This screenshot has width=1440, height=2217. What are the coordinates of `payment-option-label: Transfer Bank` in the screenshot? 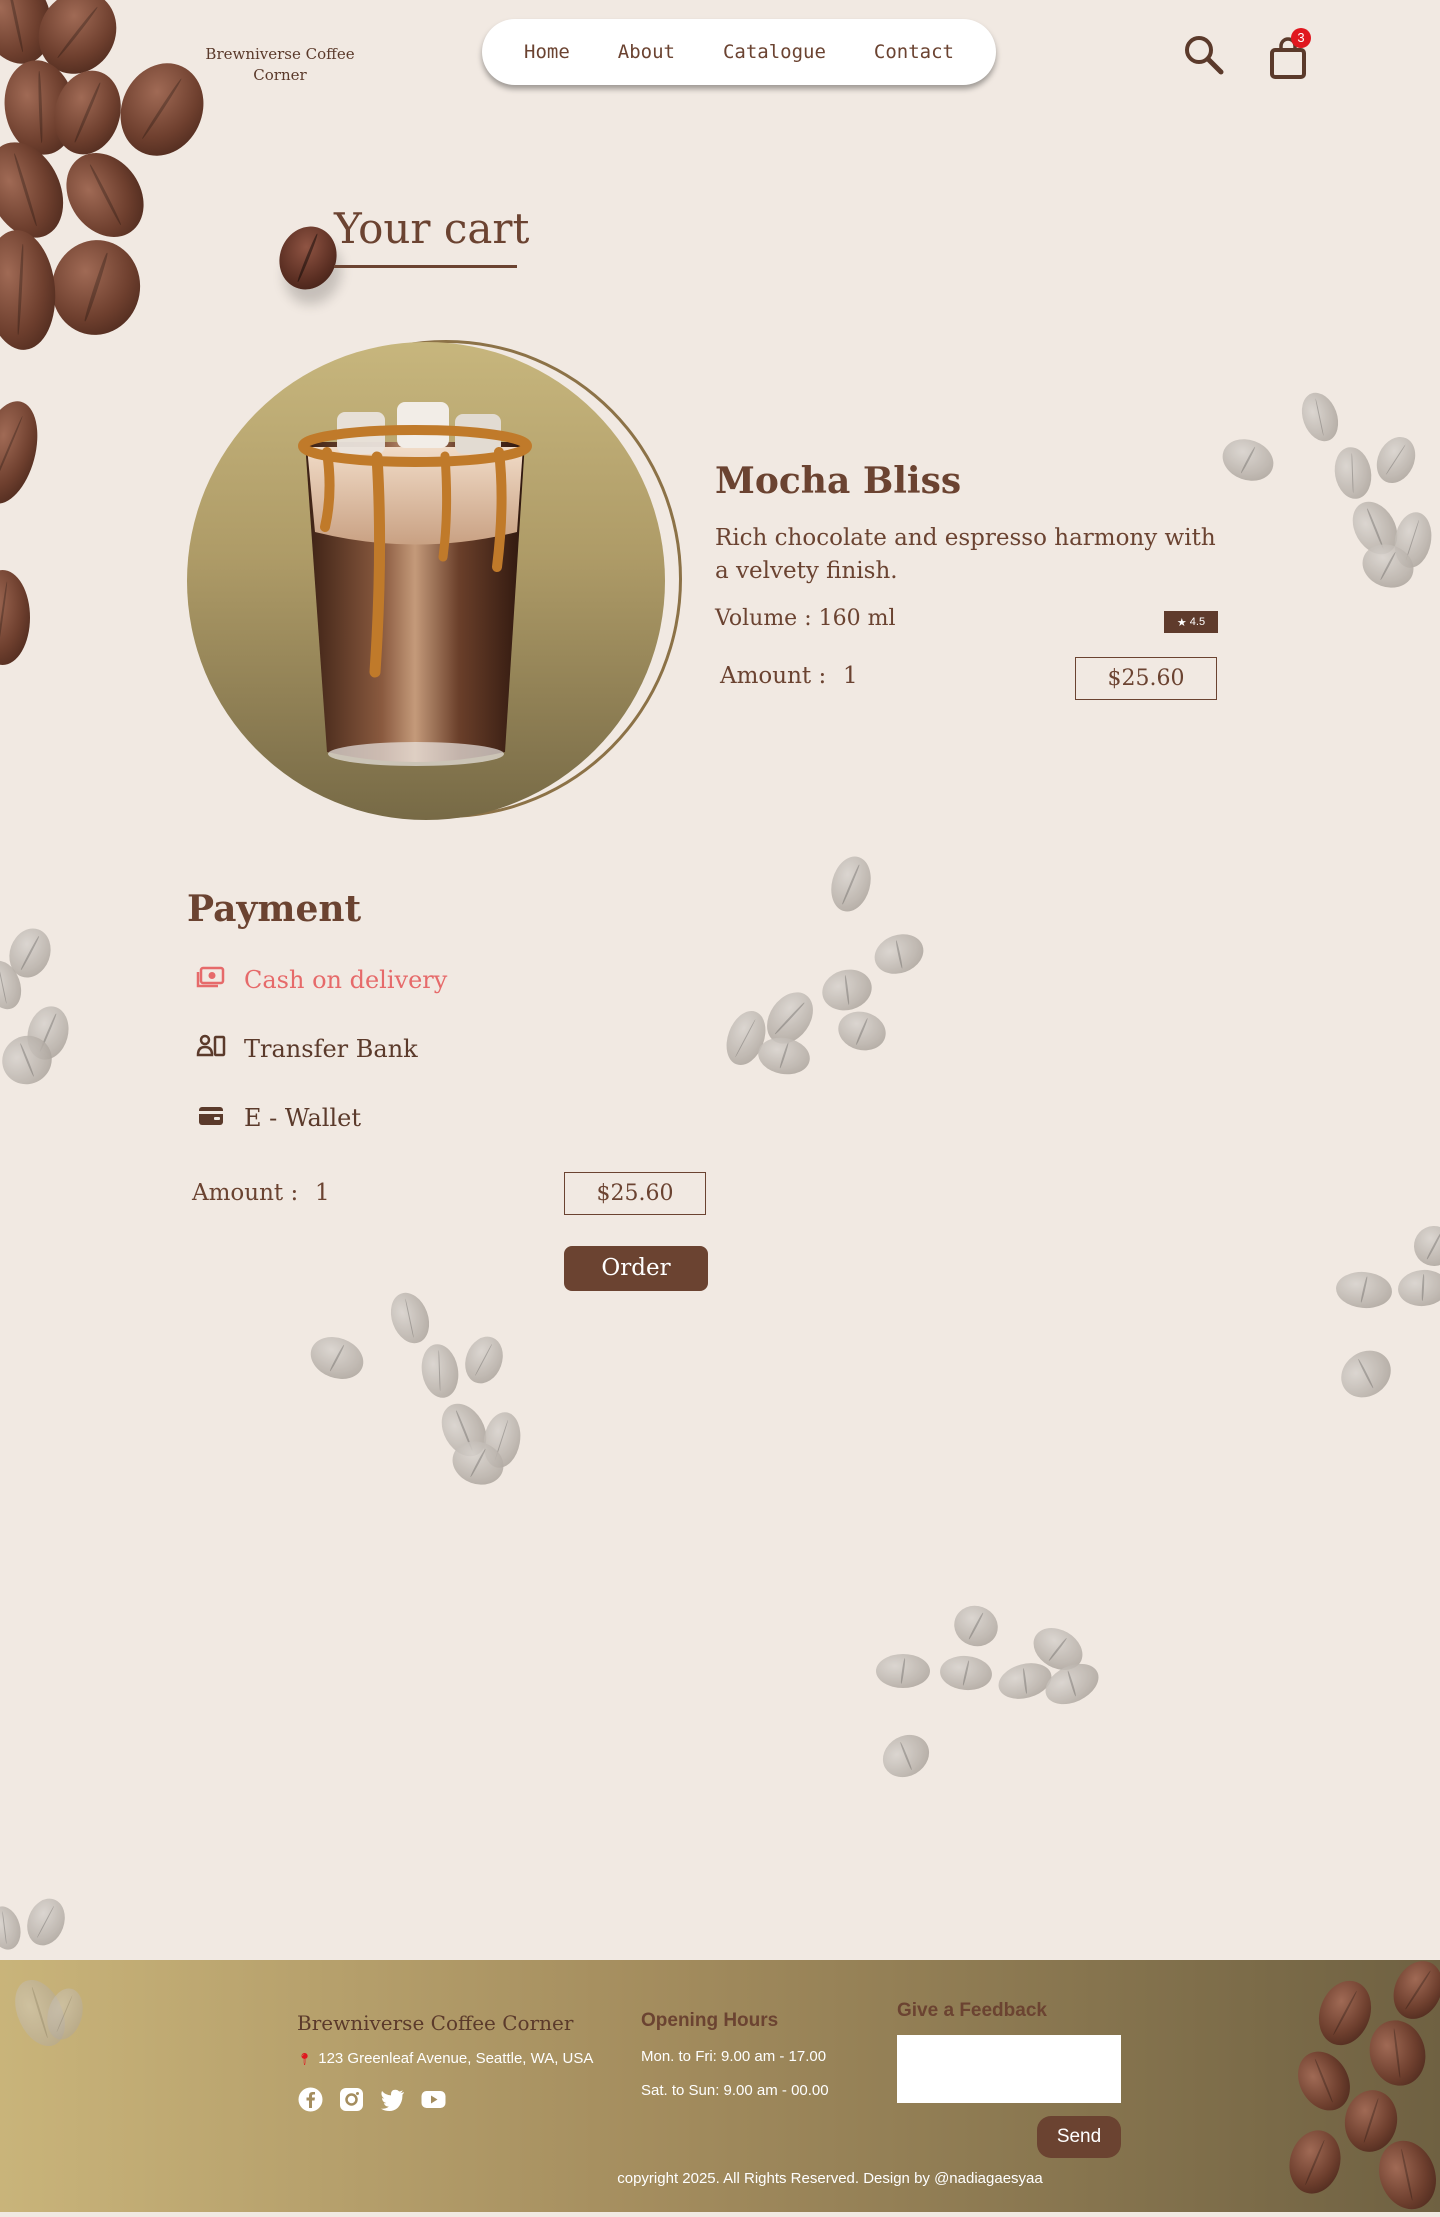 It's located at (331, 1049).